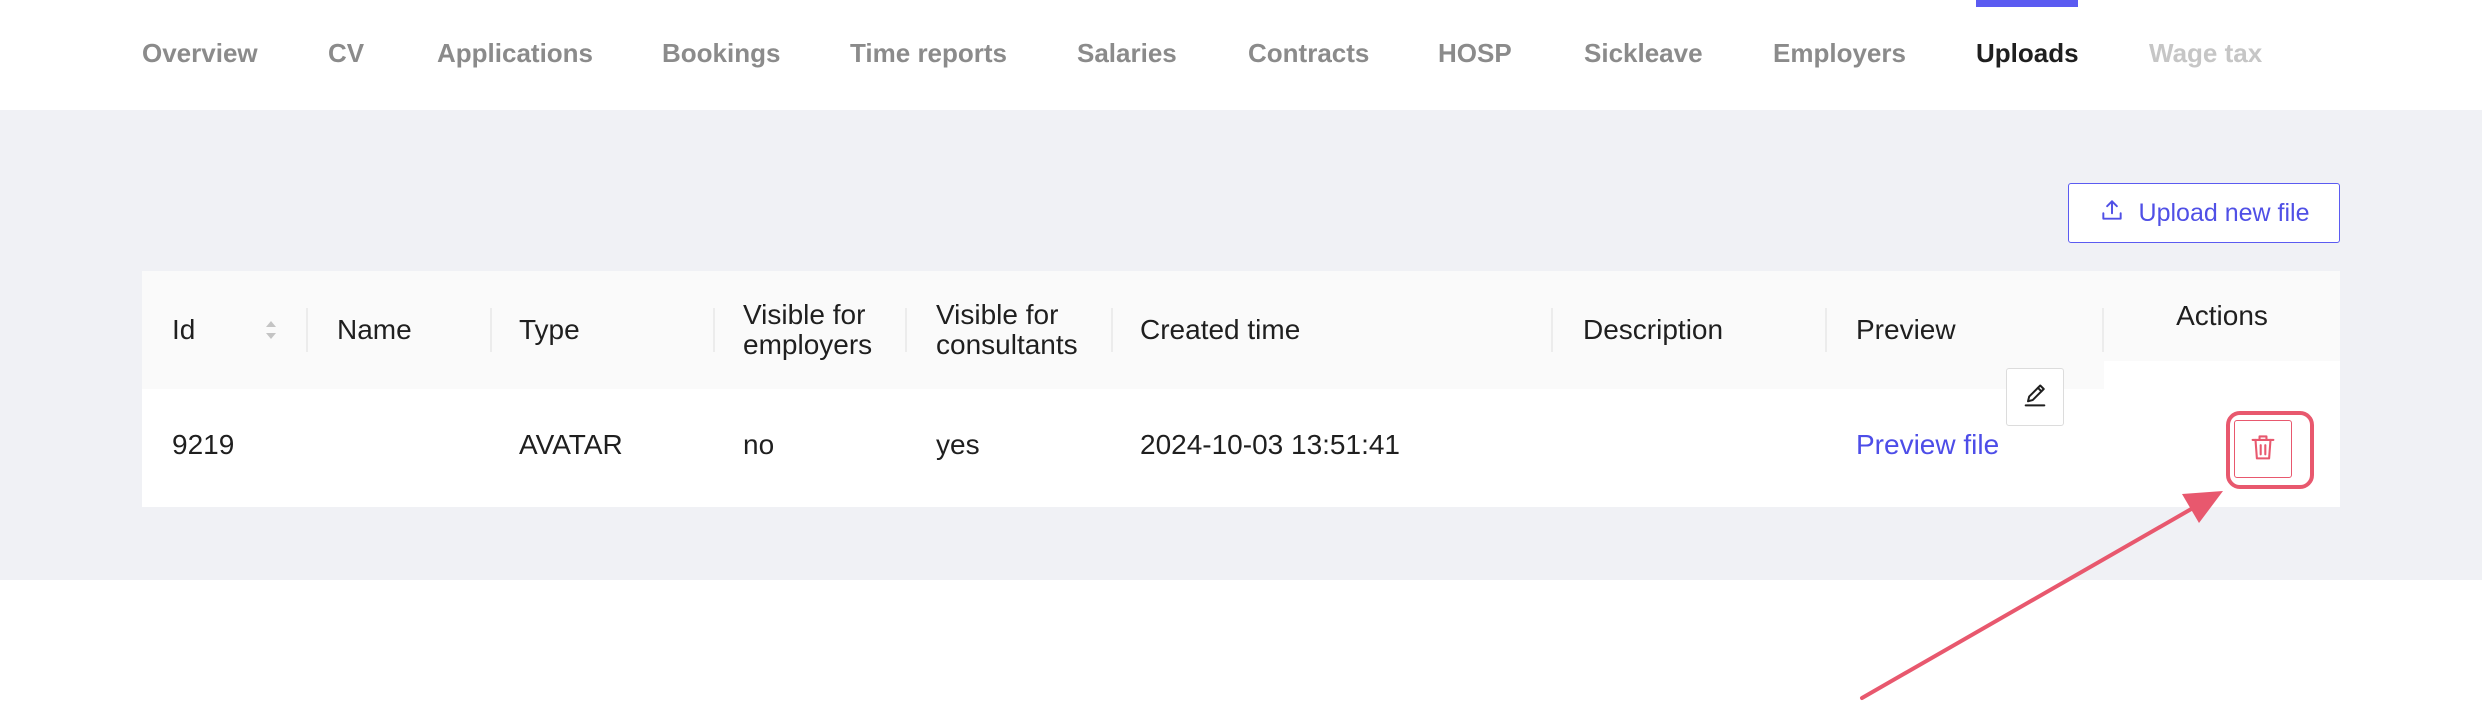  I want to click on tab-cv: CV, so click(346, 53).